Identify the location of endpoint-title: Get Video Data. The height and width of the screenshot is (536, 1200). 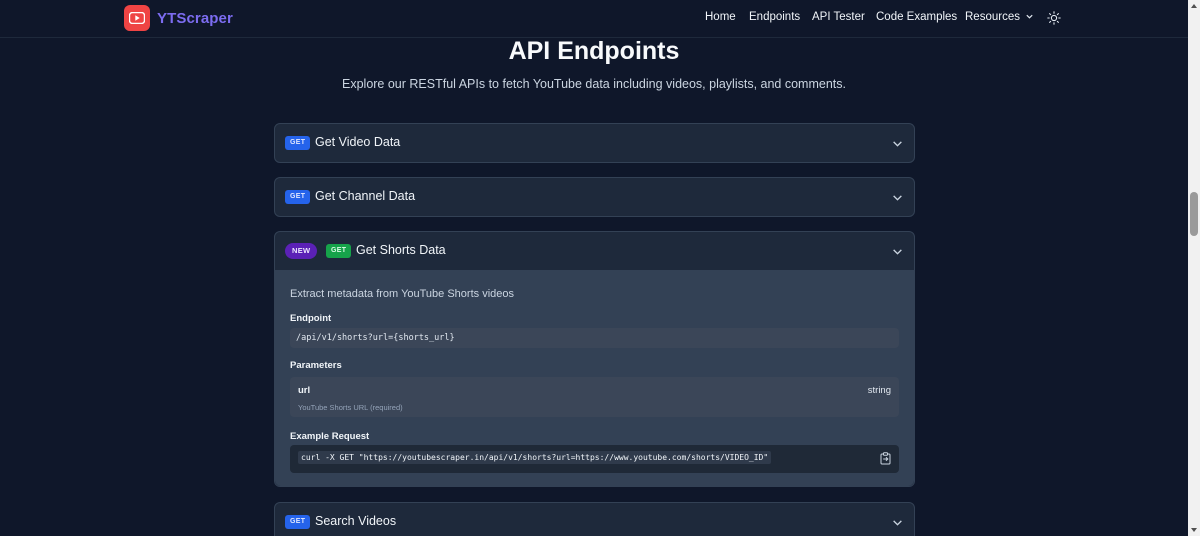
(358, 142).